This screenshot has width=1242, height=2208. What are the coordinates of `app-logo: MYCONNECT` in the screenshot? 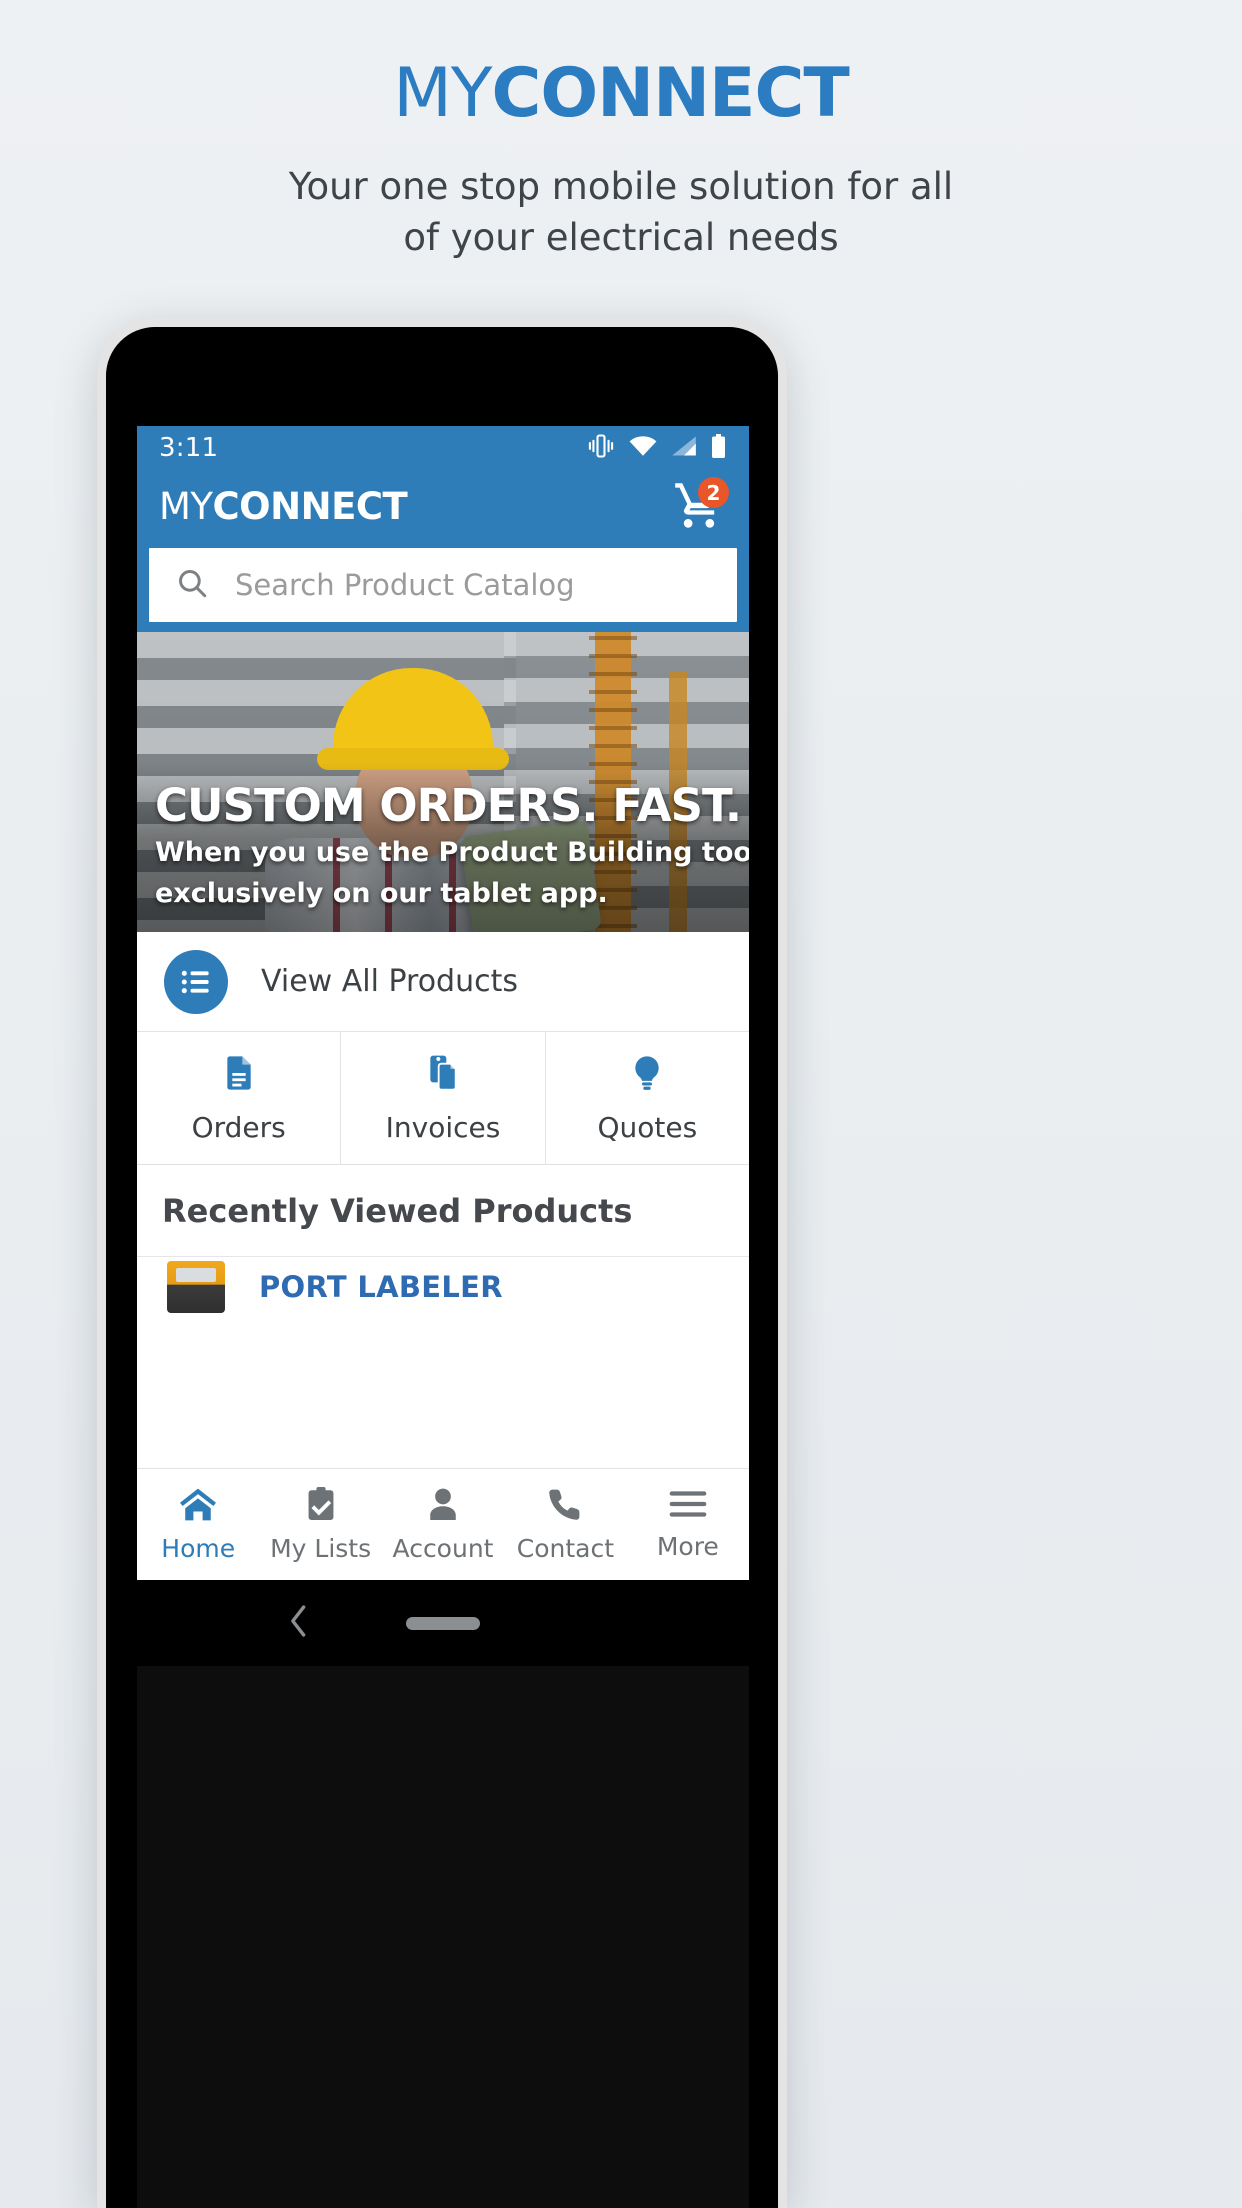 It's located at (283, 506).